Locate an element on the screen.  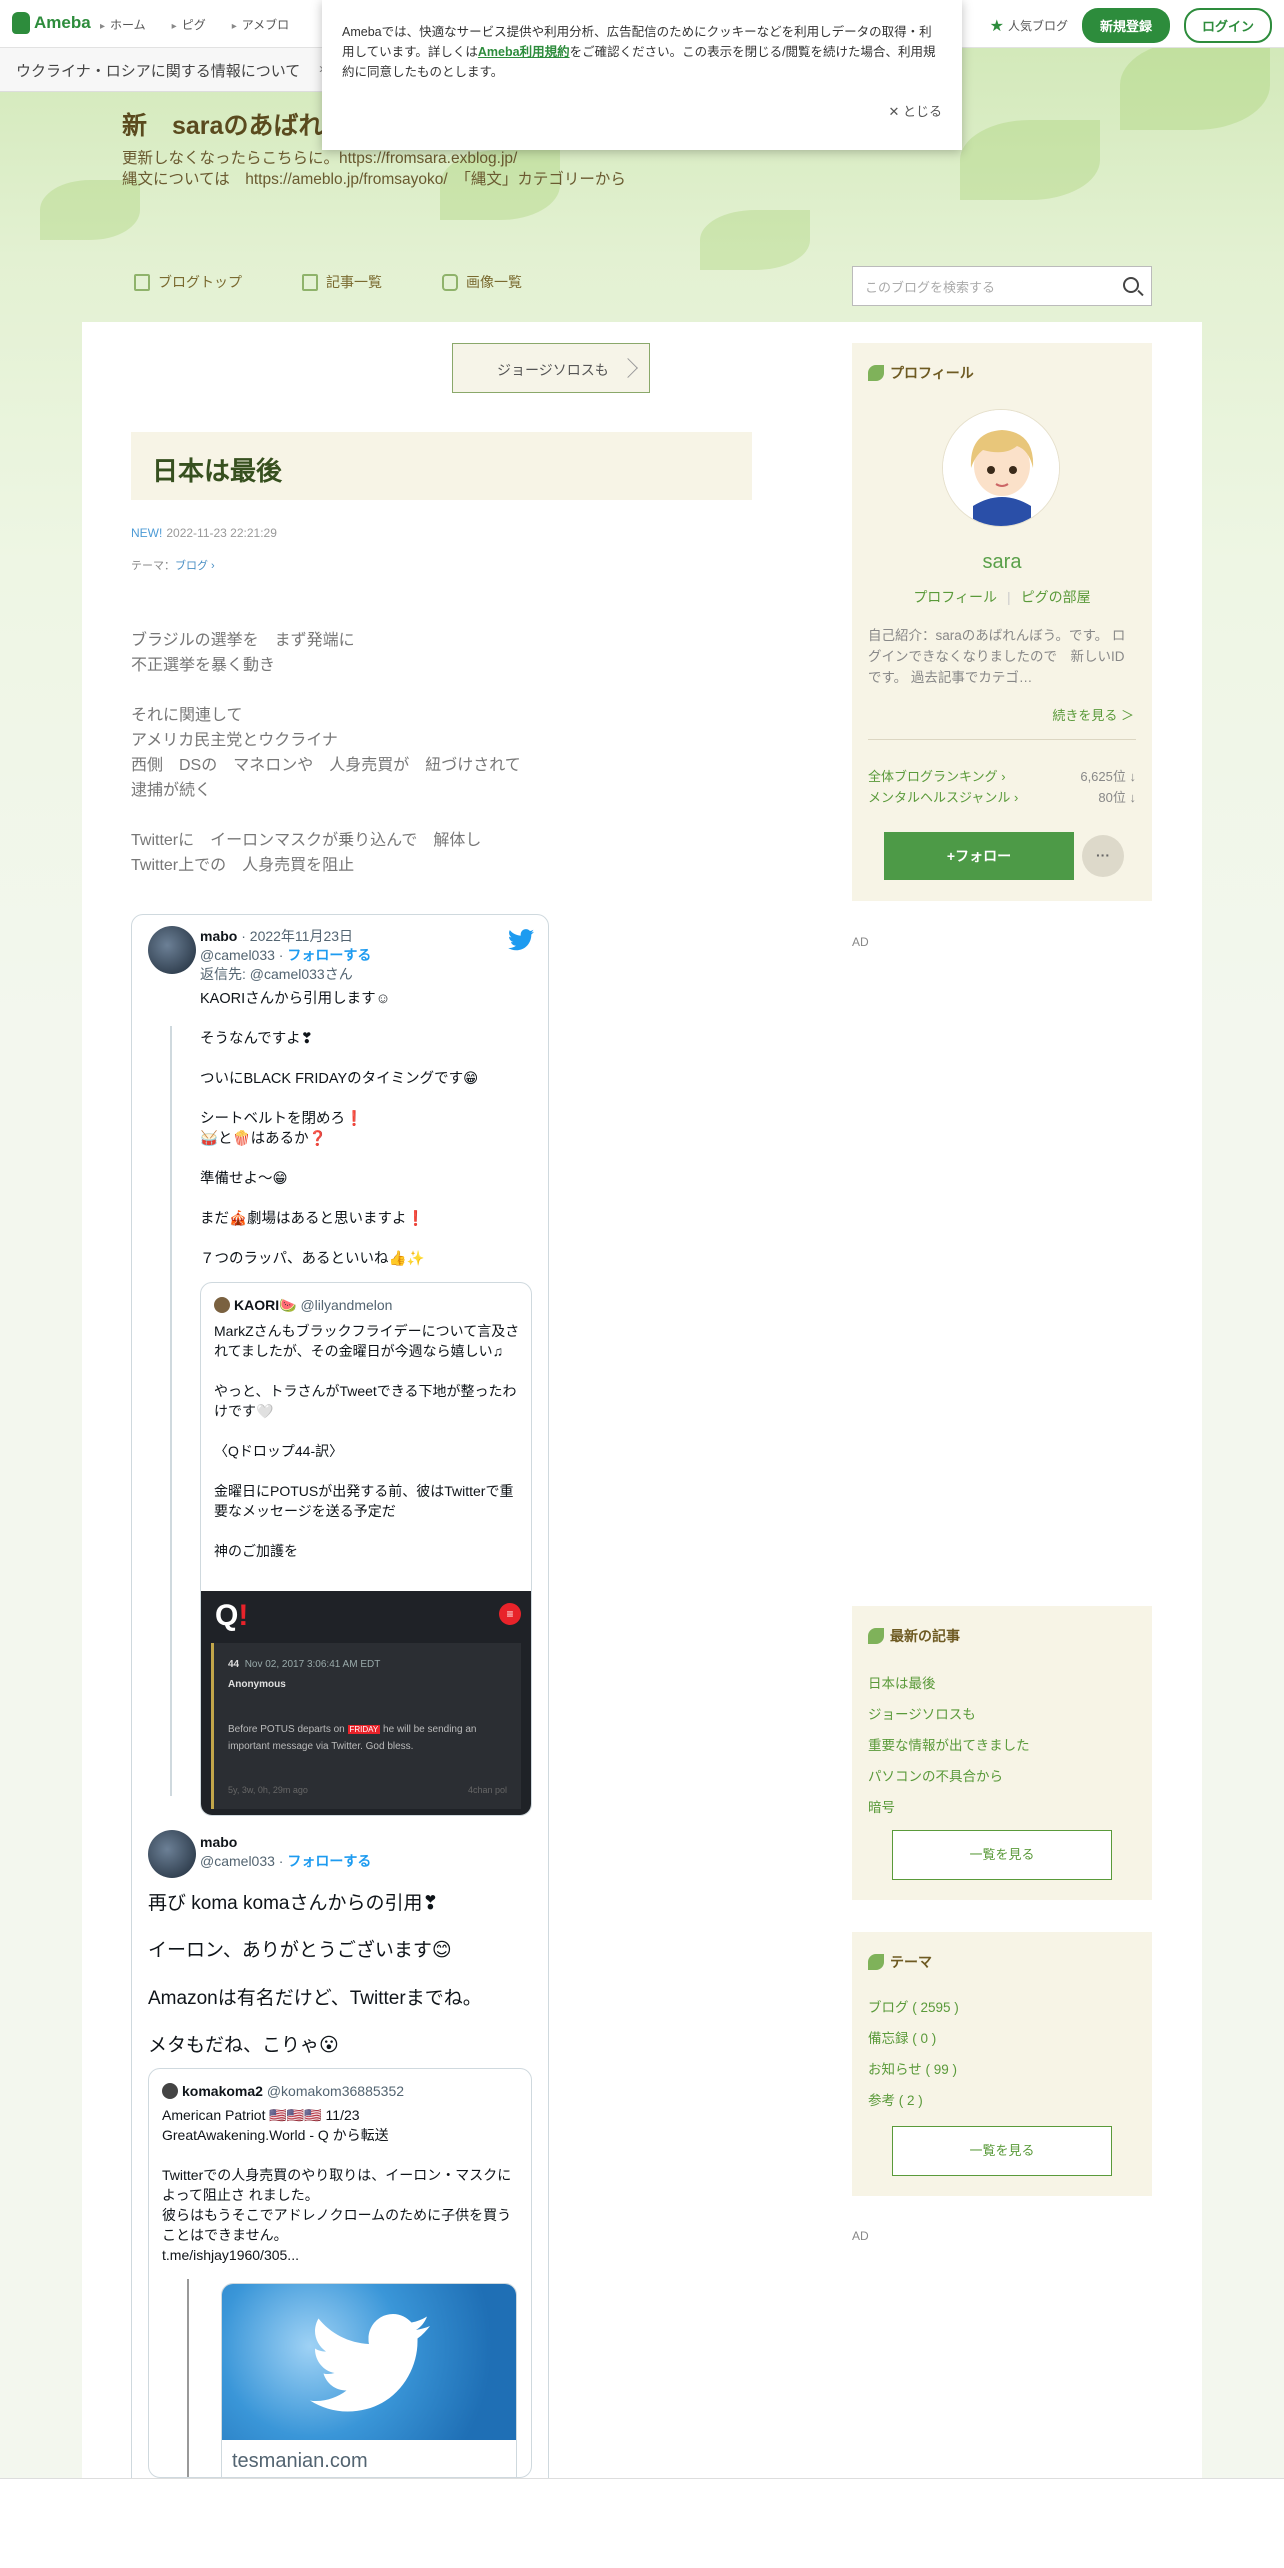
tweet2-line: メタもだね、こりゃ😮 is located at coordinates (243, 2045).